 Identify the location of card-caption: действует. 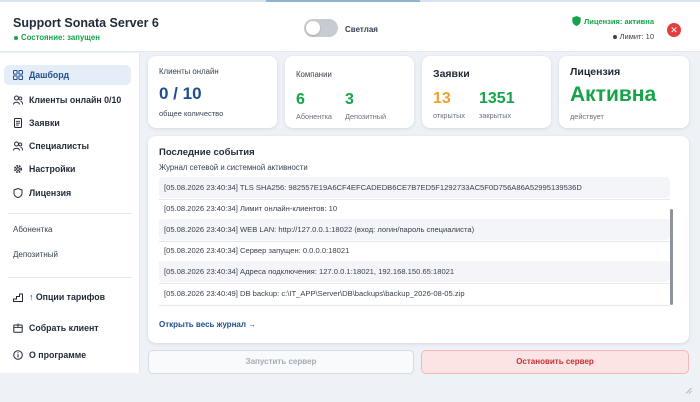
(587, 116).